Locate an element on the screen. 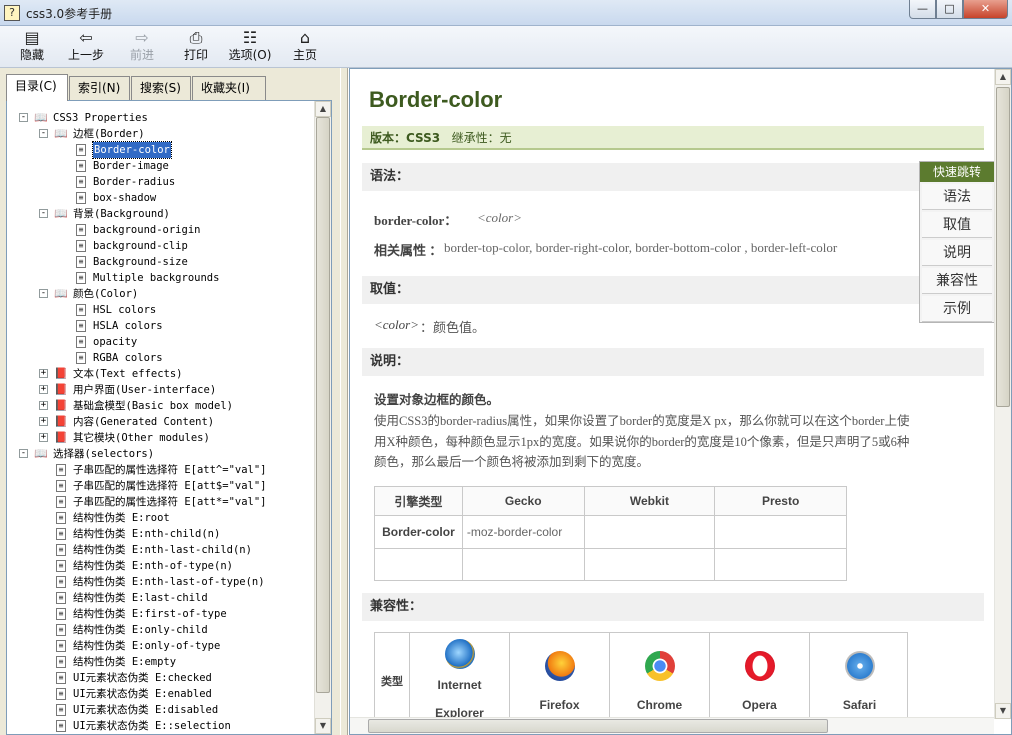 Image resolution: width=1012 pixels, height=735 pixels. firefox-logo-icon is located at coordinates (559, 666).